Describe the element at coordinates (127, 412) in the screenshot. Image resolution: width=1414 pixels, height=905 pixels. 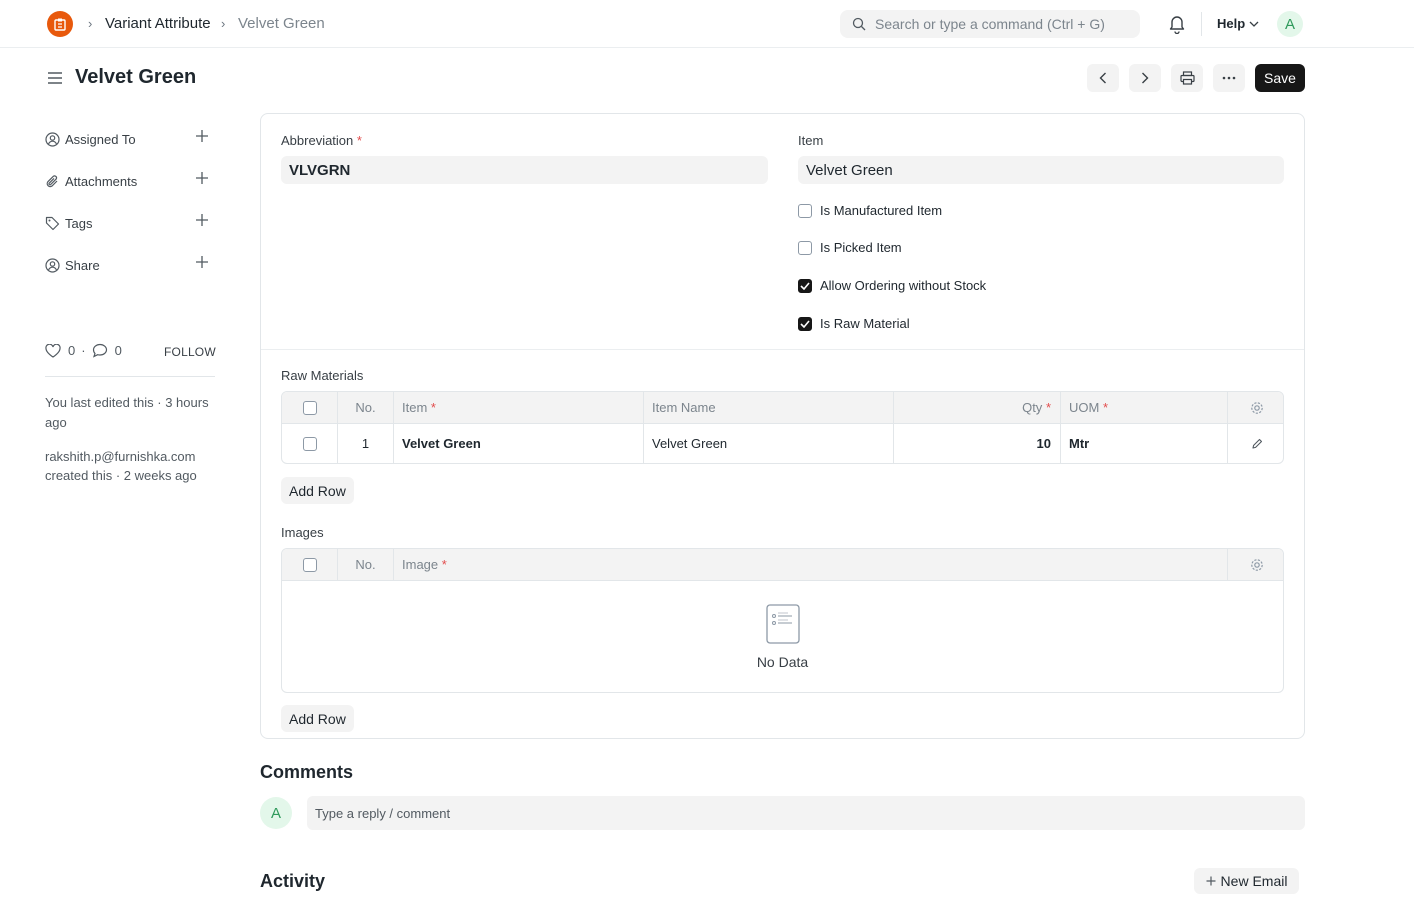
I see `last-edited-text: You last edited this · 3 hours ago` at that location.